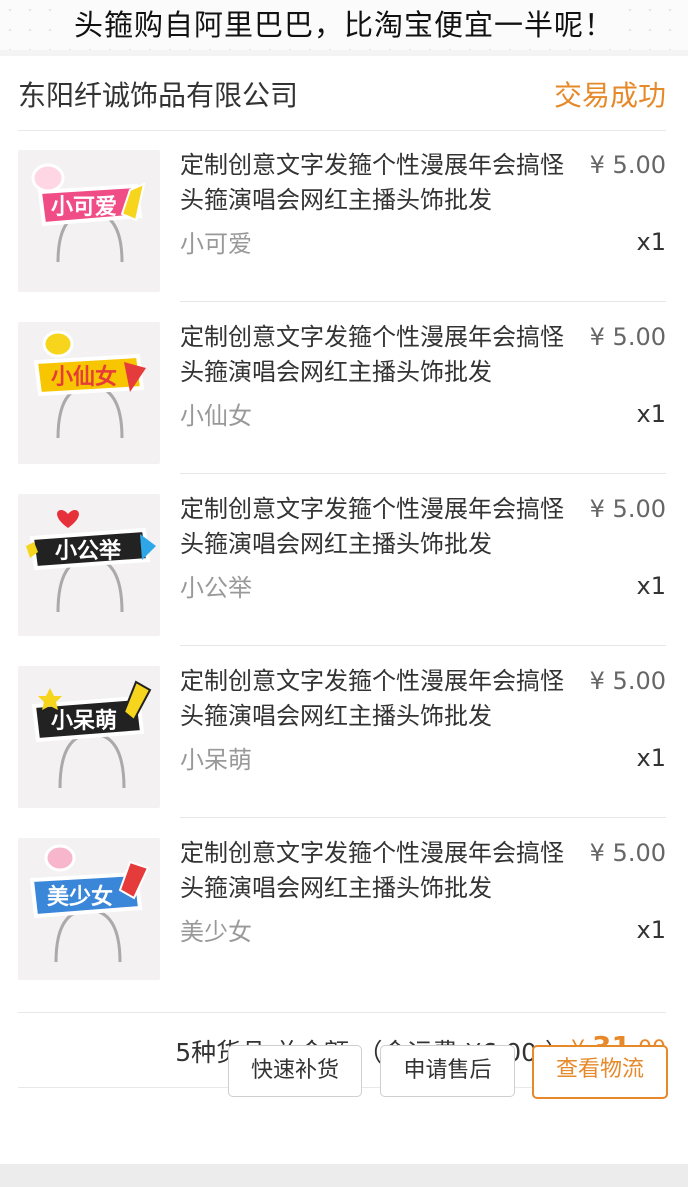 This screenshot has height=1187, width=688. I want to click on order-status: 交易成功, so click(609, 95).